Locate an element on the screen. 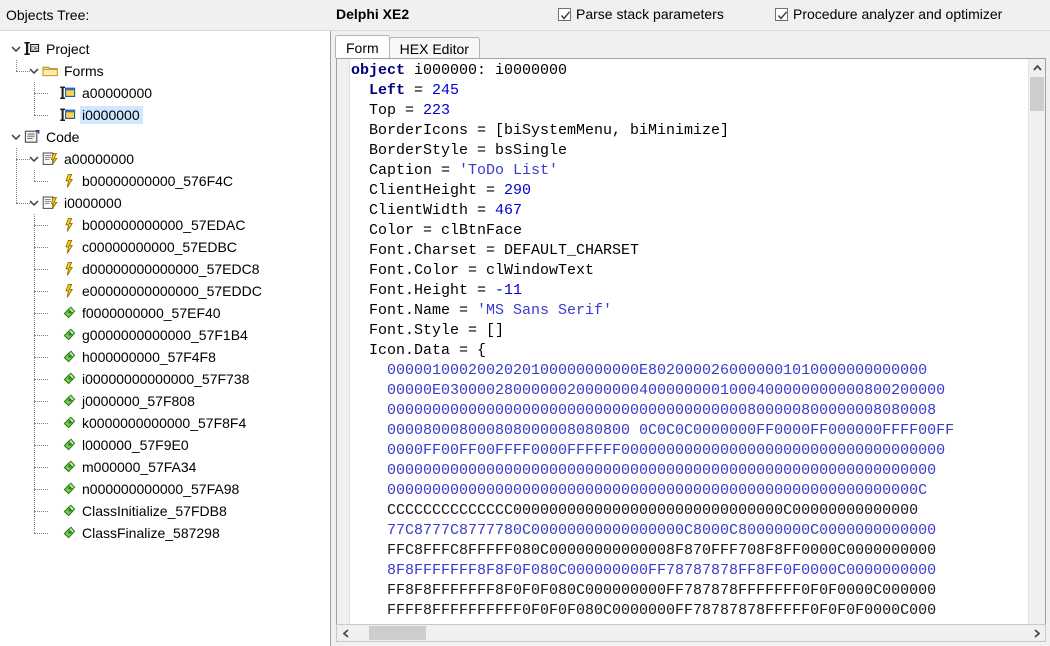 This screenshot has height=646, width=1050. tree-item-e00000000000000-57eddc: e00000000000000_57EDDC is located at coordinates (165, 291).